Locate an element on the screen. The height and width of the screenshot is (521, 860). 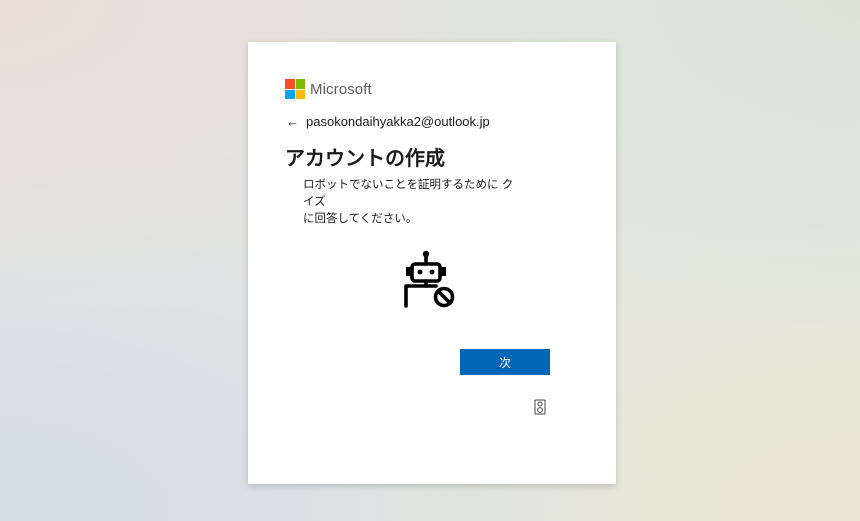
description-line-1: ロボットでないことを証明するために クイズ is located at coordinates (408, 193).